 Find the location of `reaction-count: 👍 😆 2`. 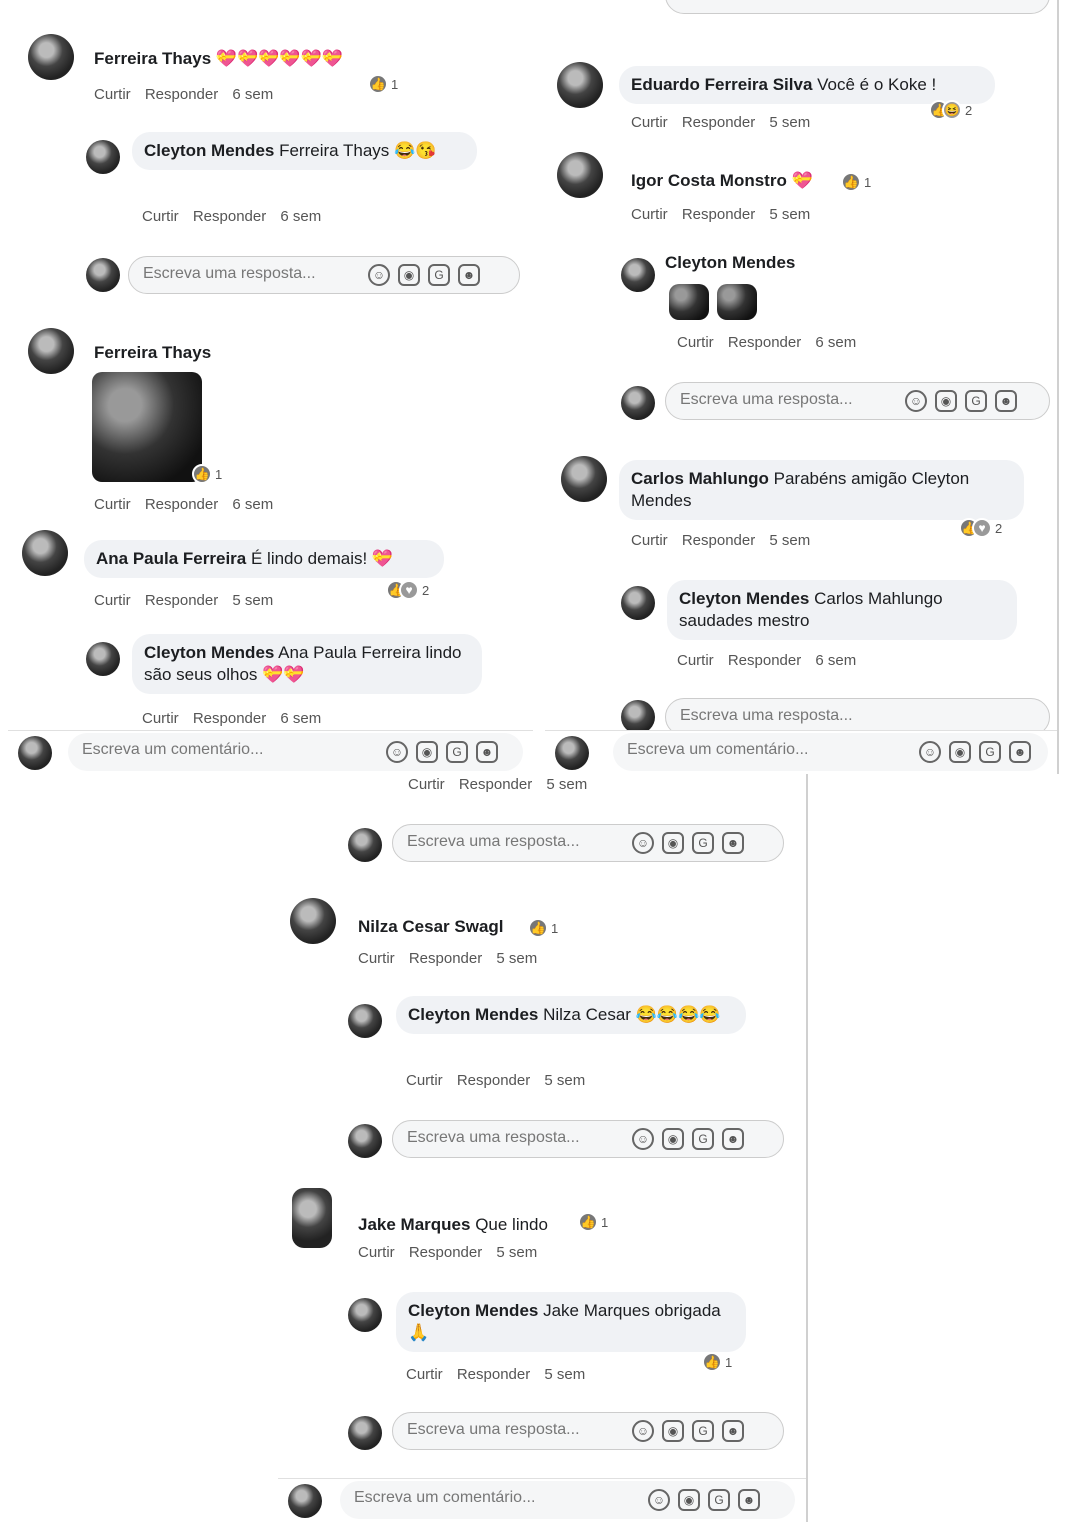

reaction-count: 👍 😆 2 is located at coordinates (950, 110).